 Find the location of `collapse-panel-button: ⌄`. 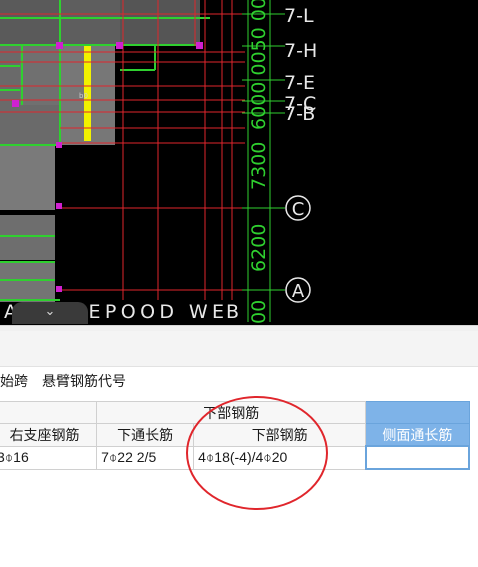

collapse-panel-button: ⌄ is located at coordinates (50, 313).